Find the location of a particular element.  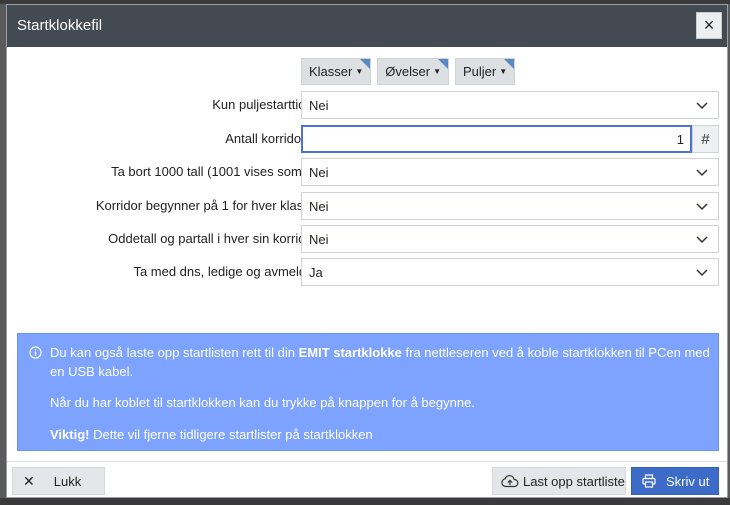

filter-classes: Klasser ▼ is located at coordinates (336, 71).